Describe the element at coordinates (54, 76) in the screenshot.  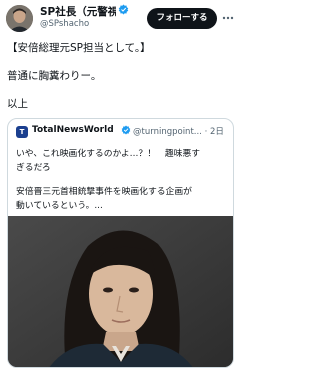
I see `tweet-text-line: 普通に胸糞わりー。` at that location.